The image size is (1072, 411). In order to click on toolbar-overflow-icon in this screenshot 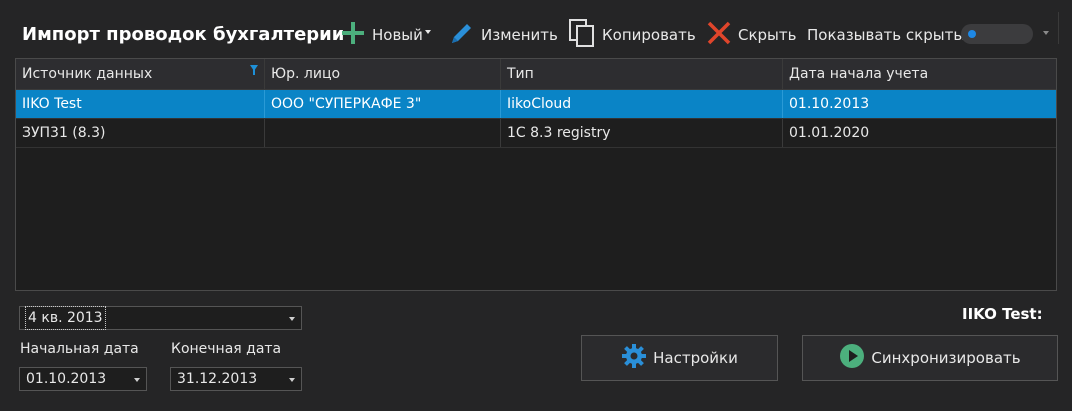, I will do `click(1046, 33)`.